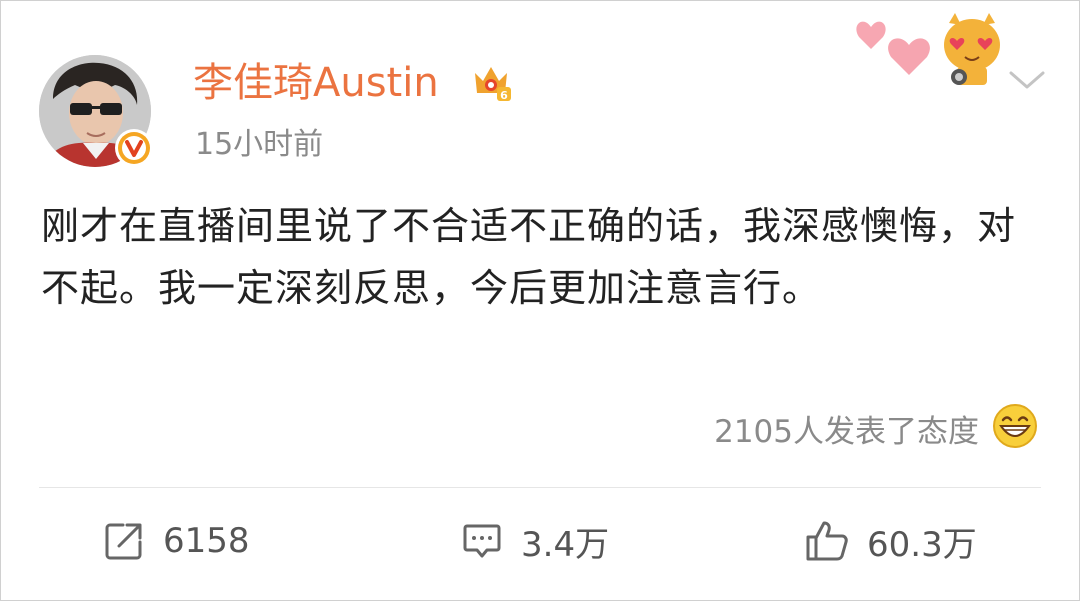  What do you see at coordinates (504, 95) in the screenshot?
I see `svg-text: 6` at bounding box center [504, 95].